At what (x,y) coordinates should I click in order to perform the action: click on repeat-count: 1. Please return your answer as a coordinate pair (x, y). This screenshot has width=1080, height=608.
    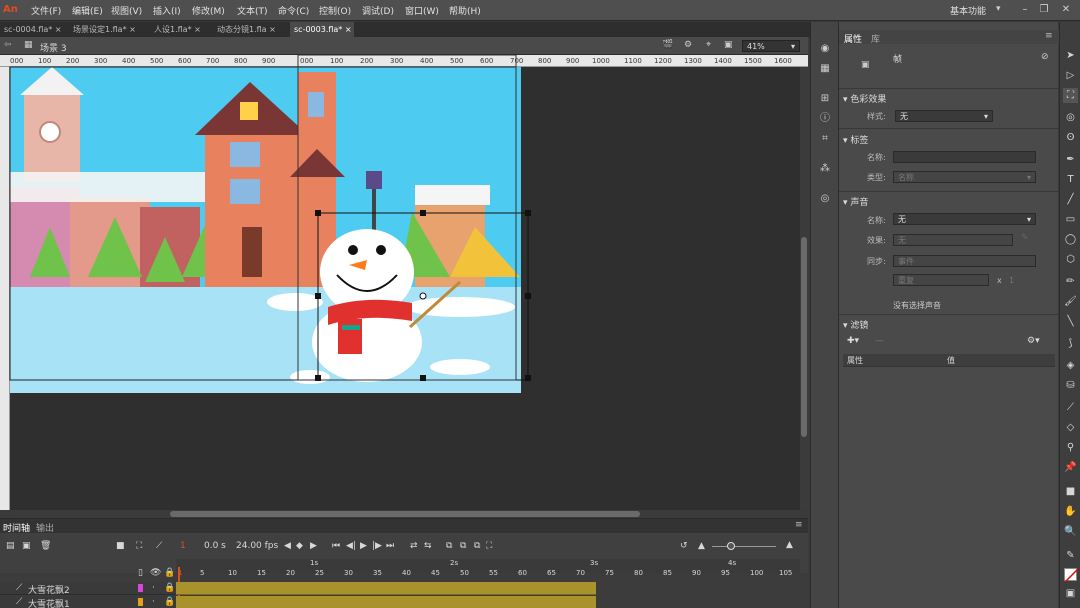
    Looking at the image, I should click on (1011, 280).